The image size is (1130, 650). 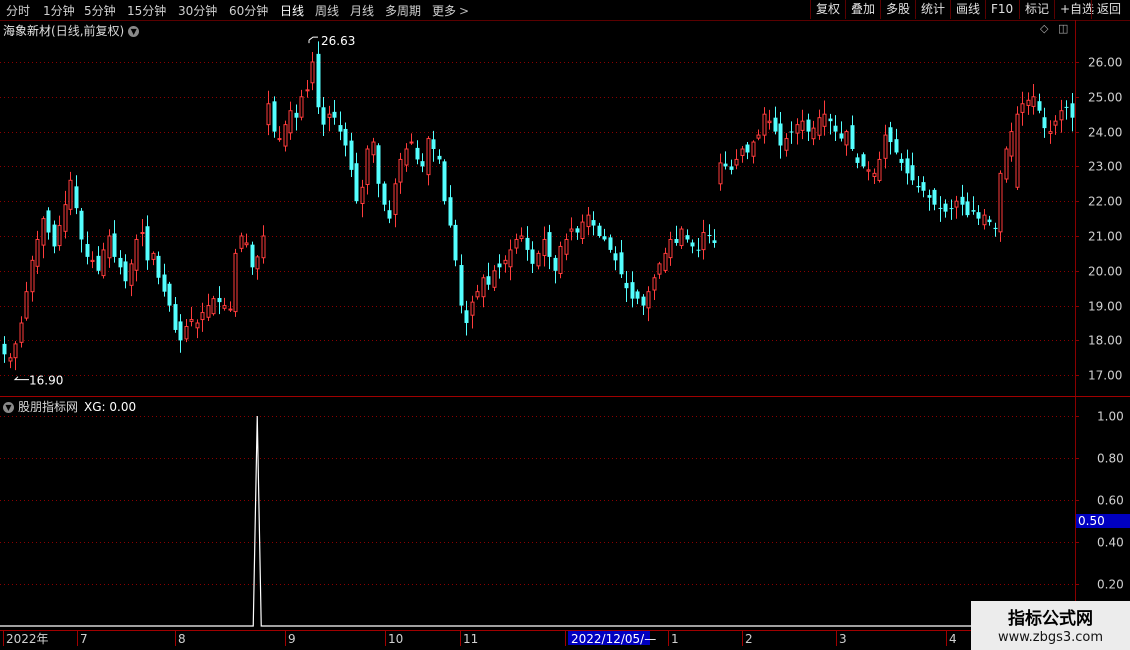 I want to click on indicator-name: 股朋指标网, so click(x=48, y=407).